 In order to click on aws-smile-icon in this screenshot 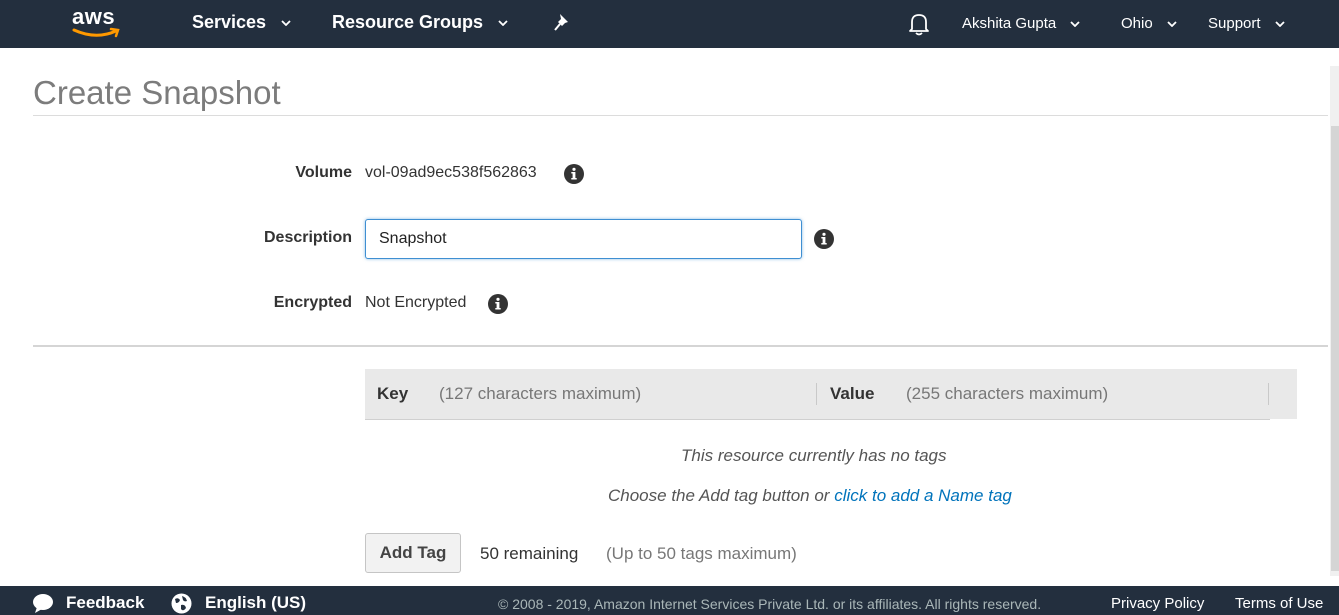, I will do `click(96, 32)`.